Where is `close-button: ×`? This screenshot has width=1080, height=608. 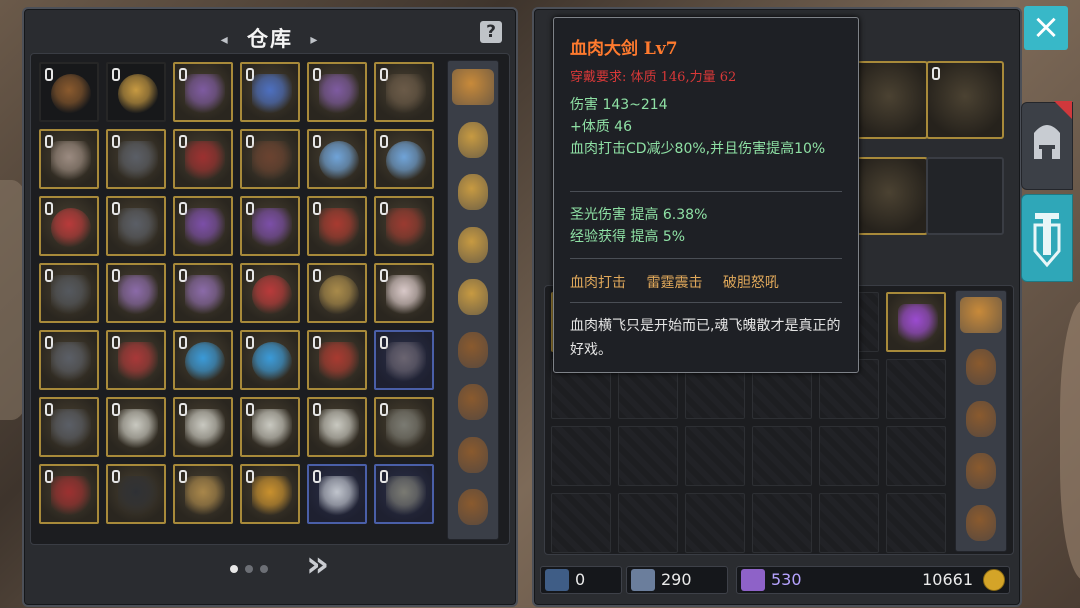
close-button: × is located at coordinates (1046, 28).